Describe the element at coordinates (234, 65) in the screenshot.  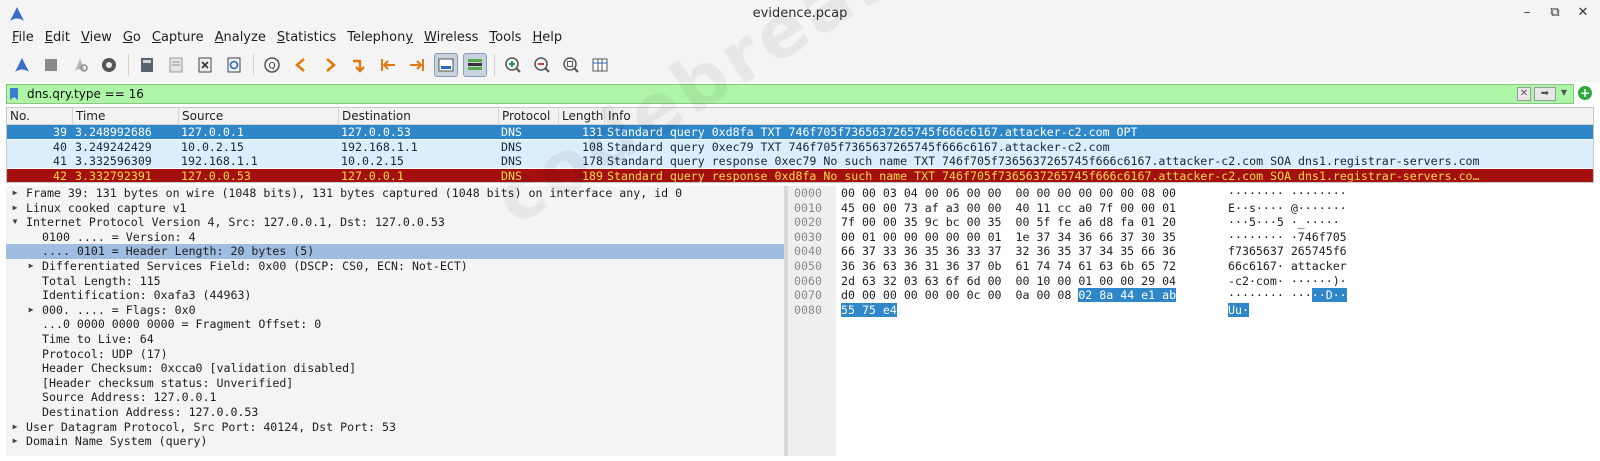
I see `reload-icon` at that location.